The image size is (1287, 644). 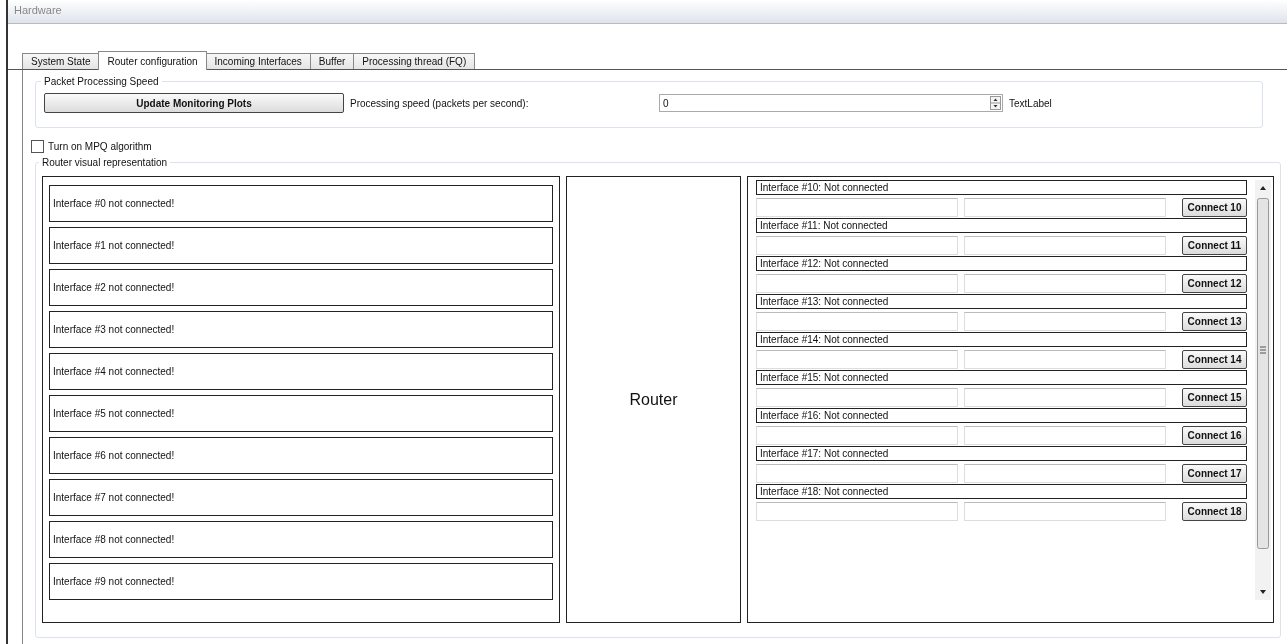 What do you see at coordinates (194, 103) in the screenshot?
I see `update-plots-button: Update Monitoring Plots` at bounding box center [194, 103].